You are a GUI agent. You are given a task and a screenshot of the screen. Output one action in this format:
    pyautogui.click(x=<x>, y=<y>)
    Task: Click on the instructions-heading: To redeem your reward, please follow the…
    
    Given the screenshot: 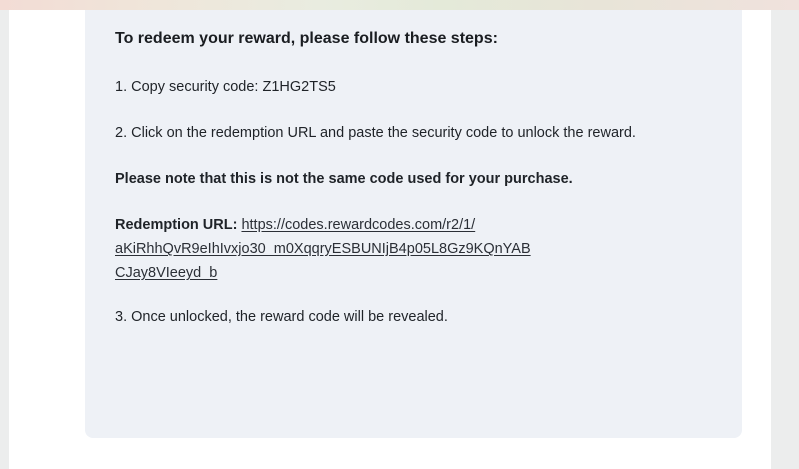 What is the action you would take?
    pyautogui.click(x=306, y=38)
    